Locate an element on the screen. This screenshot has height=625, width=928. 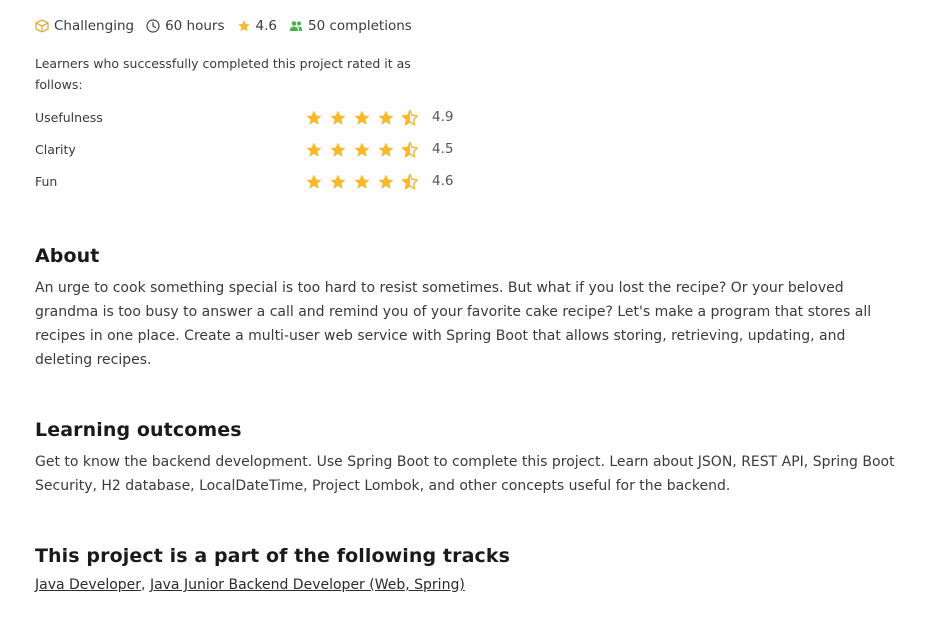
overall-rating-value: 4.6 is located at coordinates (266, 26).